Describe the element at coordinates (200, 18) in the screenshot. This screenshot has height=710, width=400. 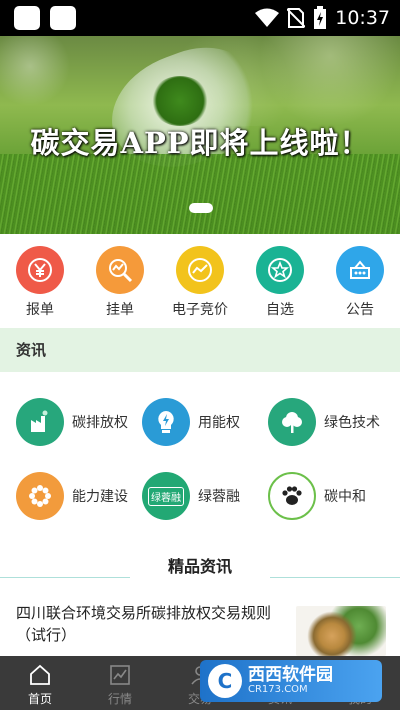
I see `status-bar: 10:37` at that location.